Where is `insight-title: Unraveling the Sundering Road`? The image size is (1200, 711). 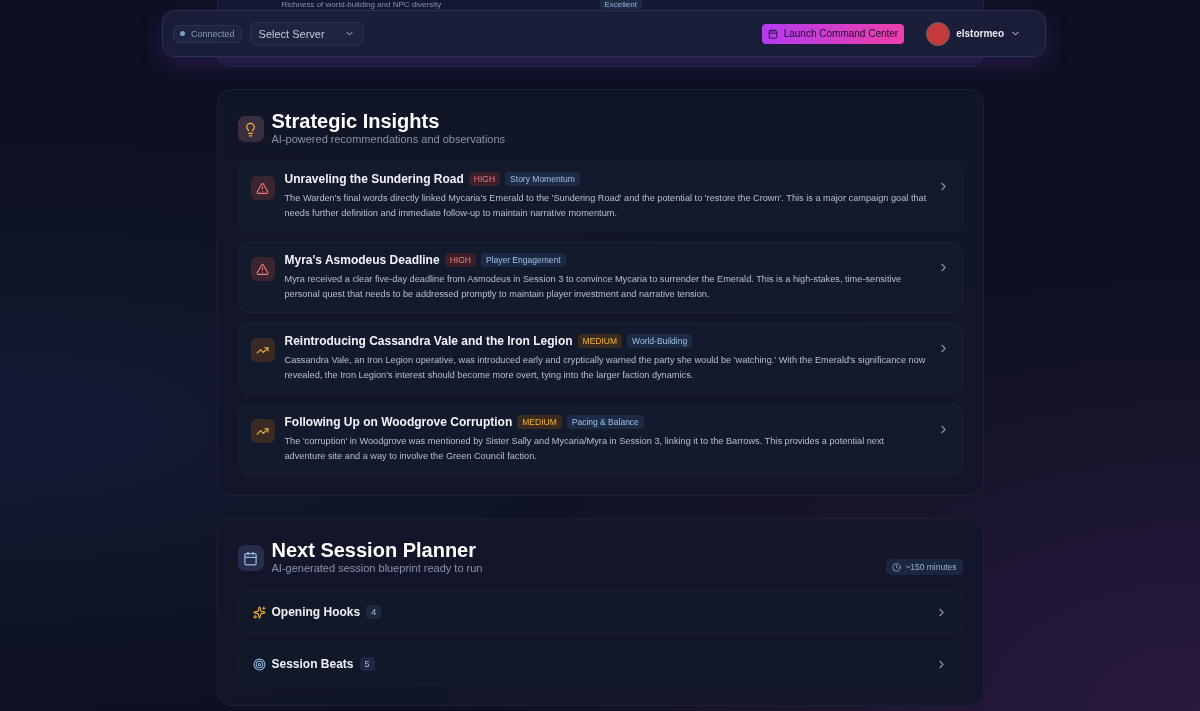
insight-title: Unraveling the Sundering Road is located at coordinates (374, 179).